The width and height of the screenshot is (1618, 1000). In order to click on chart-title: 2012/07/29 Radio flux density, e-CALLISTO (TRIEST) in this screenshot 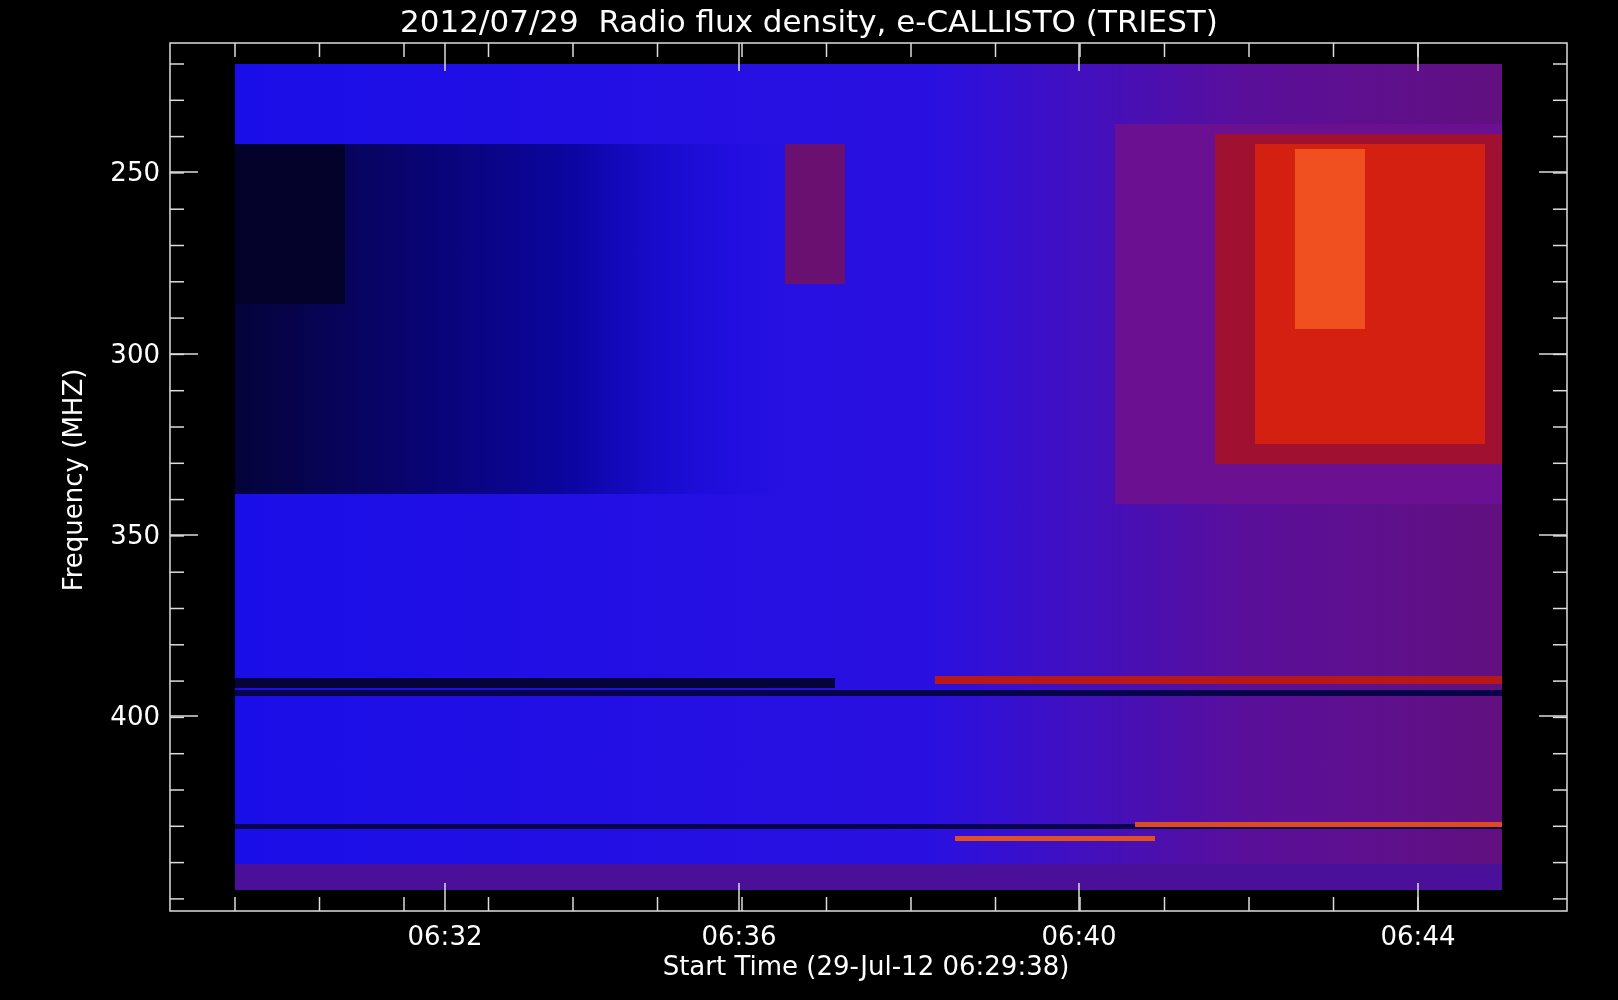, I will do `click(809, 21)`.